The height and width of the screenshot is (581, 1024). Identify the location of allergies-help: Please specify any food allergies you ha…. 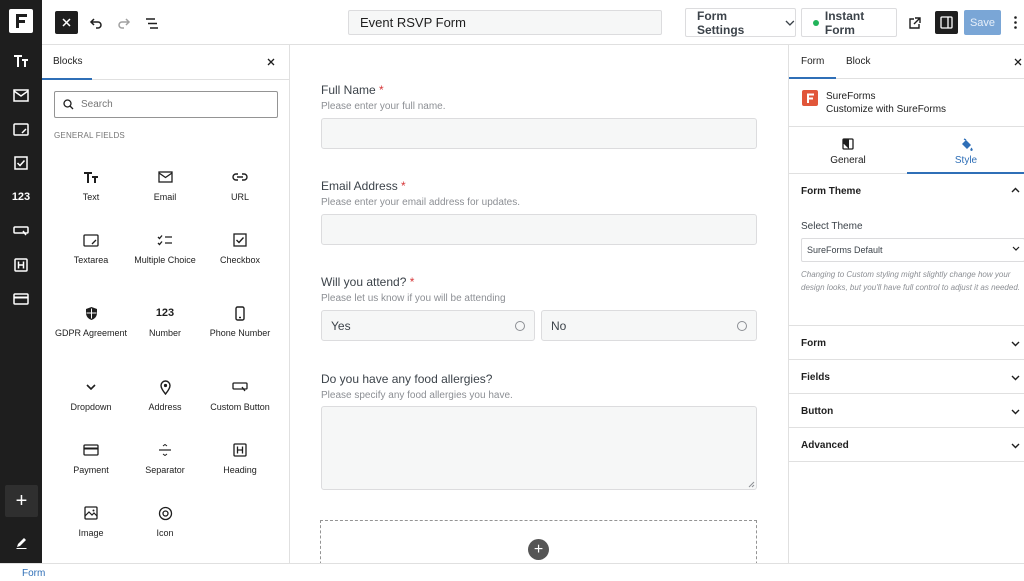
(417, 395).